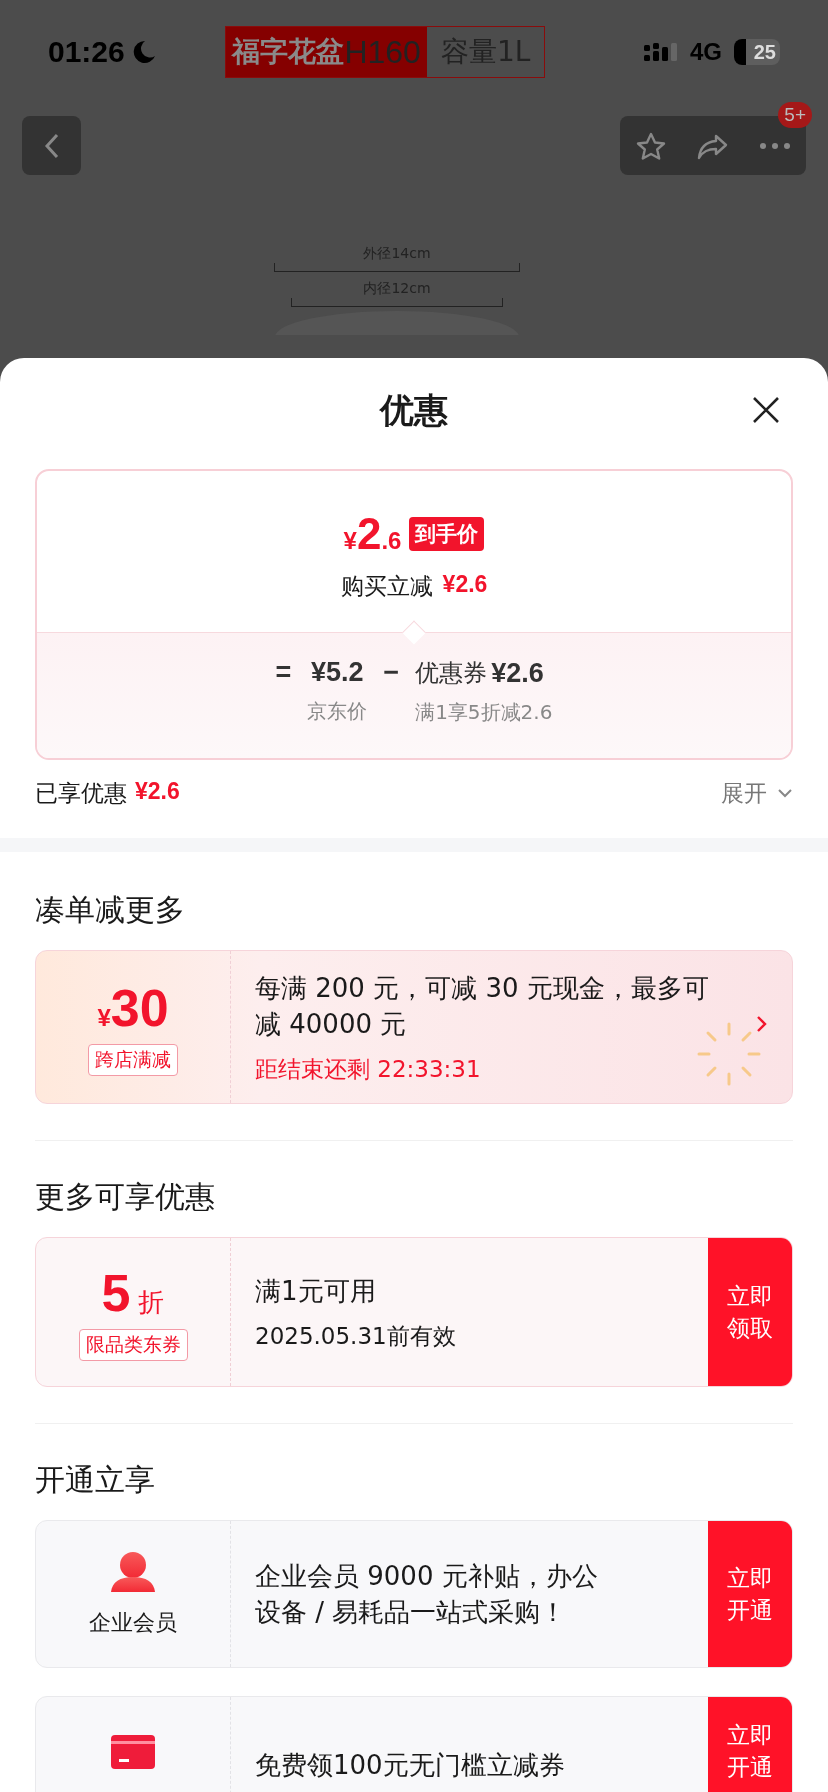 The height and width of the screenshot is (1792, 828). I want to click on person-icon, so click(133, 1571).